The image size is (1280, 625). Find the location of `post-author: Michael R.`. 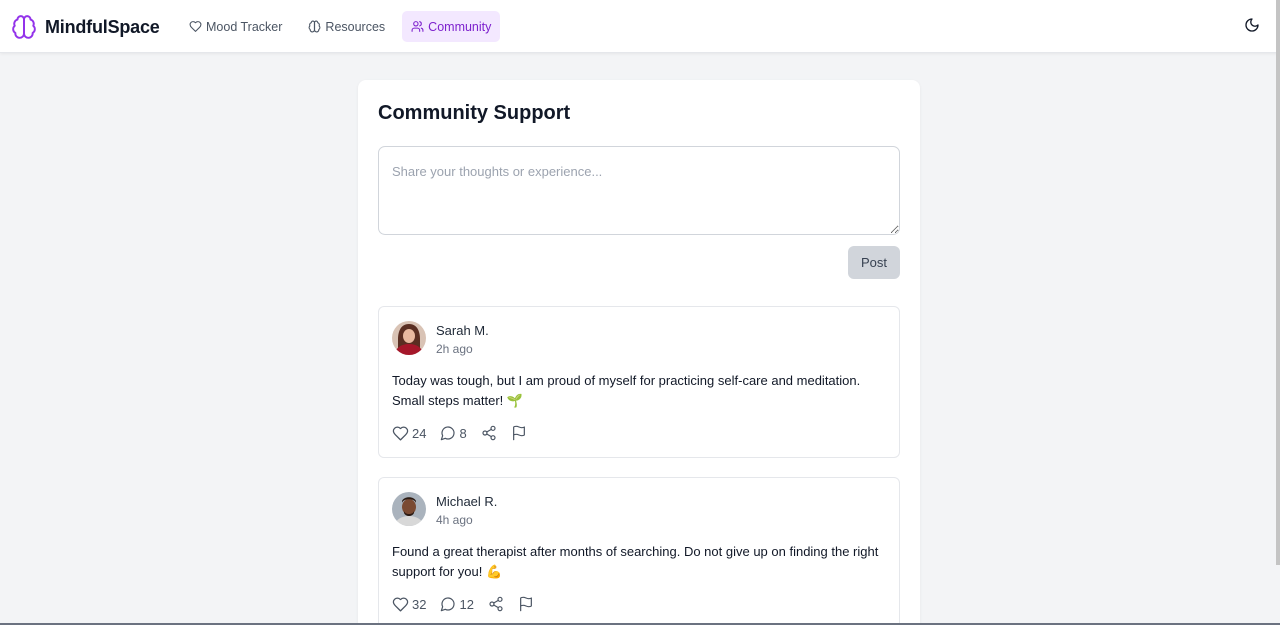

post-author: Michael R. is located at coordinates (466, 501).